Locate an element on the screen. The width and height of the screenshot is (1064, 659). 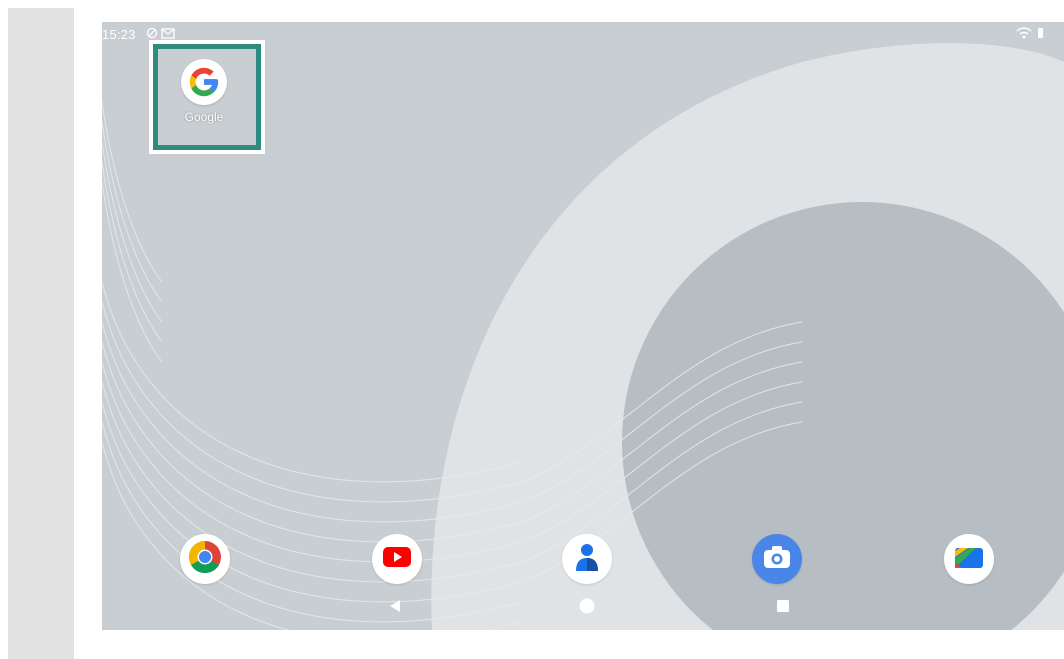
back-button is located at coordinates (395, 608).